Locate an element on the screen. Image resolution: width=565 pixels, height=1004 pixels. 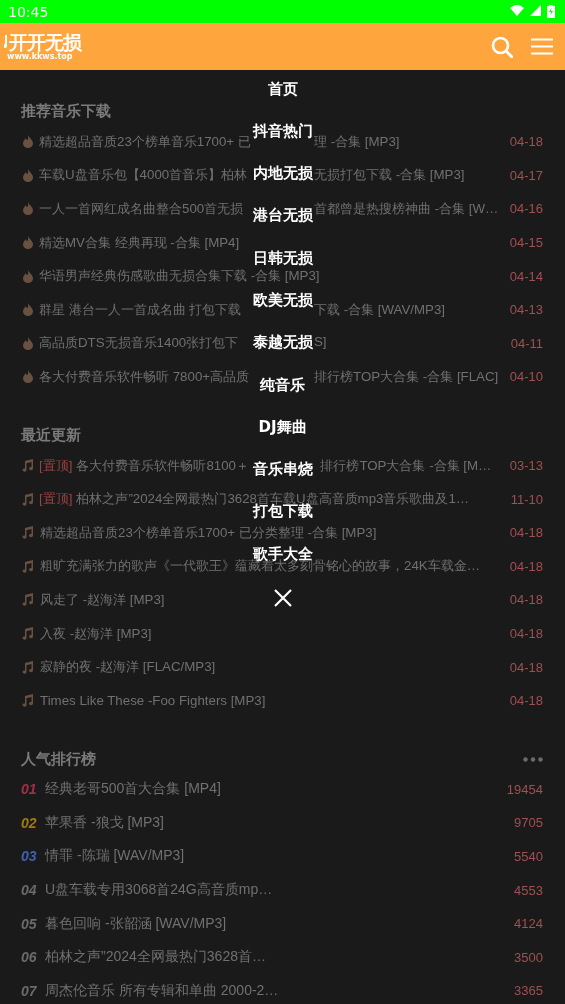
song-title: S] is located at coordinates (320, 343).